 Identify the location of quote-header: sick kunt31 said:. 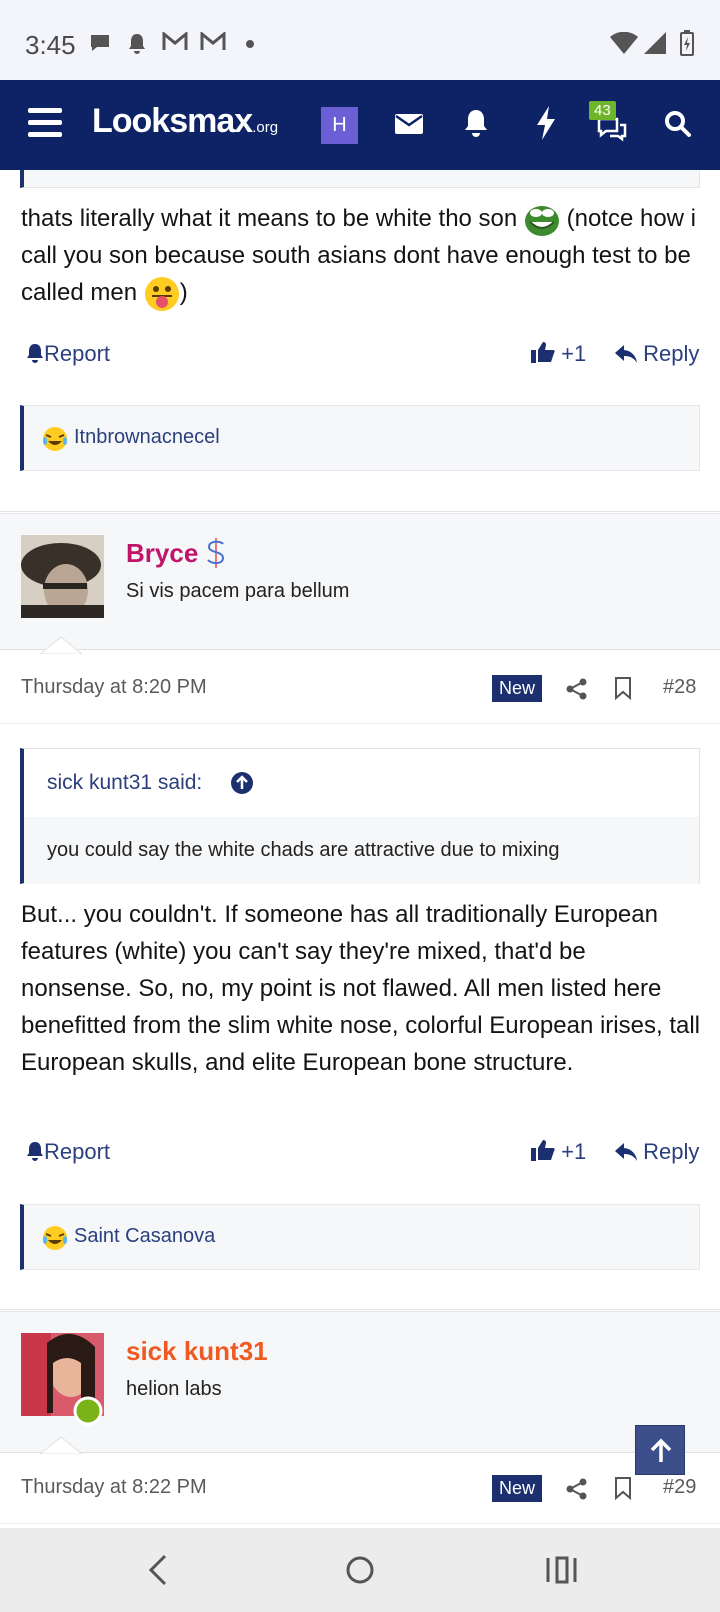
(361, 783).